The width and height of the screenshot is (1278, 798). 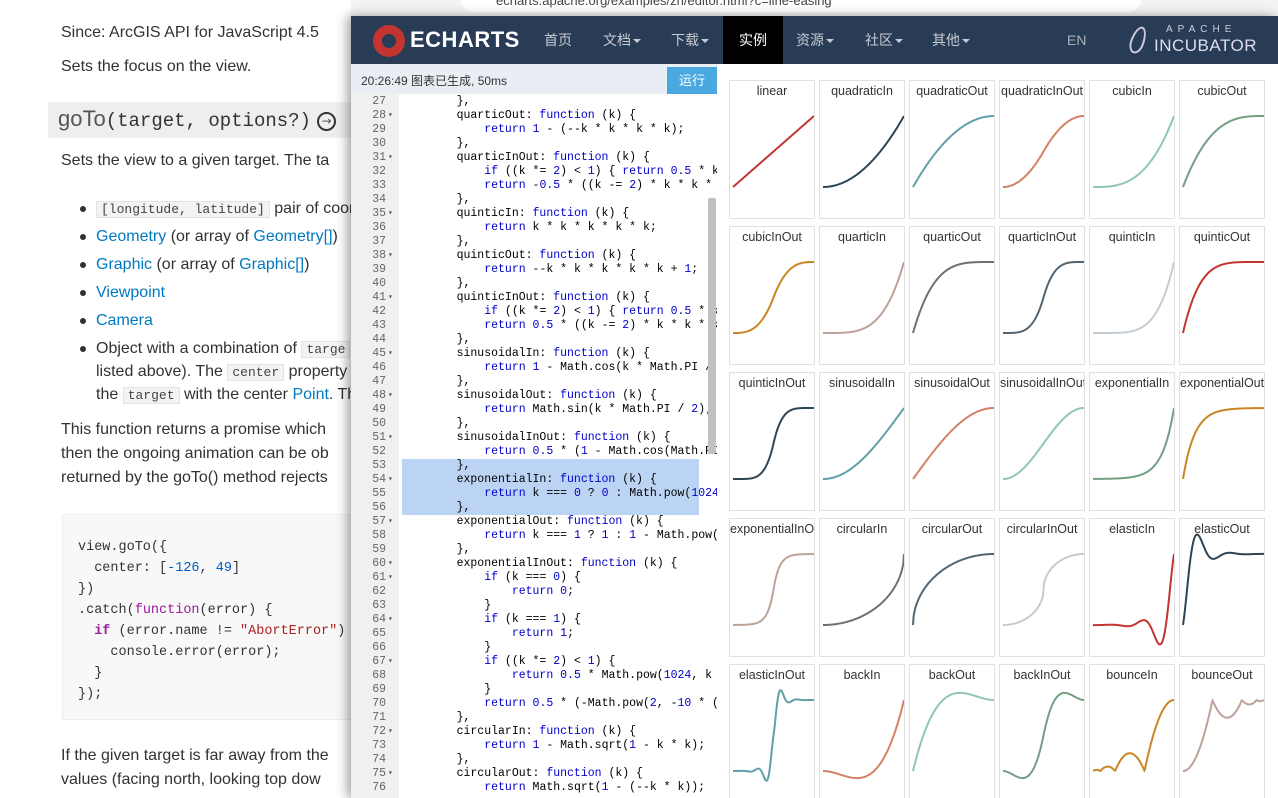 What do you see at coordinates (1042, 587) in the screenshot?
I see `easing-chart-circularInOut: circularInOut` at bounding box center [1042, 587].